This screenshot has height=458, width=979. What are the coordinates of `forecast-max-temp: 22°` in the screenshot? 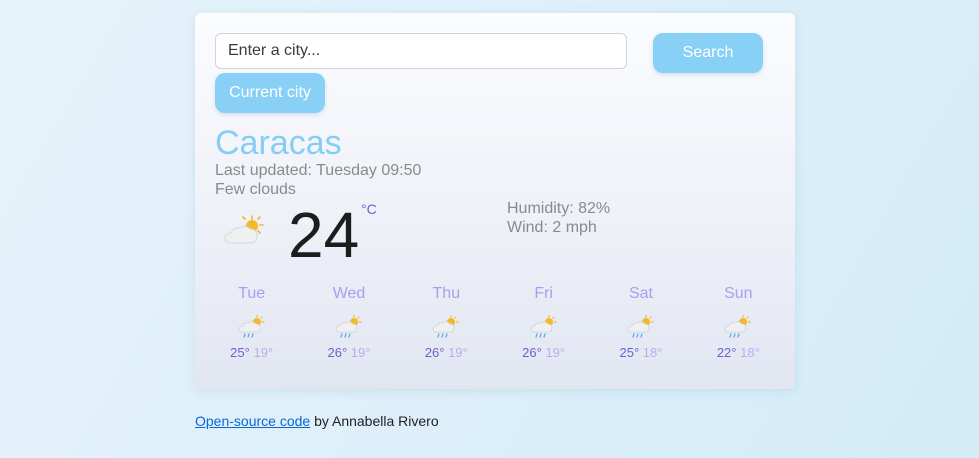 It's located at (726, 352).